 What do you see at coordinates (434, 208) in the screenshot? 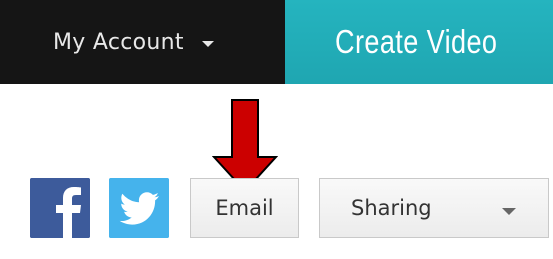
I see `sharing-dropdown: Sharing` at bounding box center [434, 208].